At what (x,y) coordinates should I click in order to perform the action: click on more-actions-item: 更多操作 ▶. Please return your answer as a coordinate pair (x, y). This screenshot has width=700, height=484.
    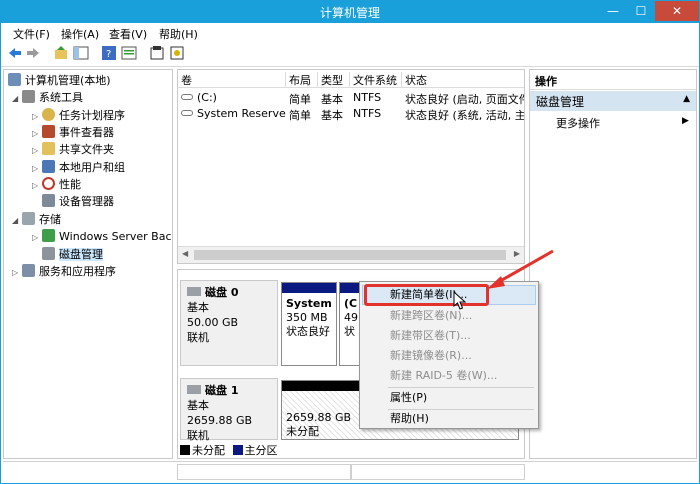
    Looking at the image, I should click on (622, 123).